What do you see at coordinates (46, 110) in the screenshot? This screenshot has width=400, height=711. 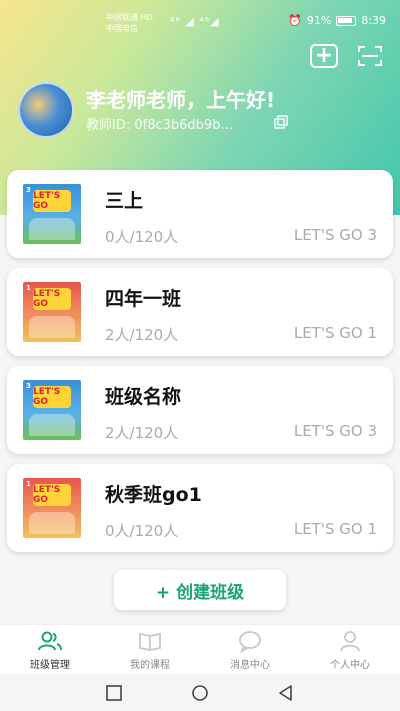 I see `avatar` at bounding box center [46, 110].